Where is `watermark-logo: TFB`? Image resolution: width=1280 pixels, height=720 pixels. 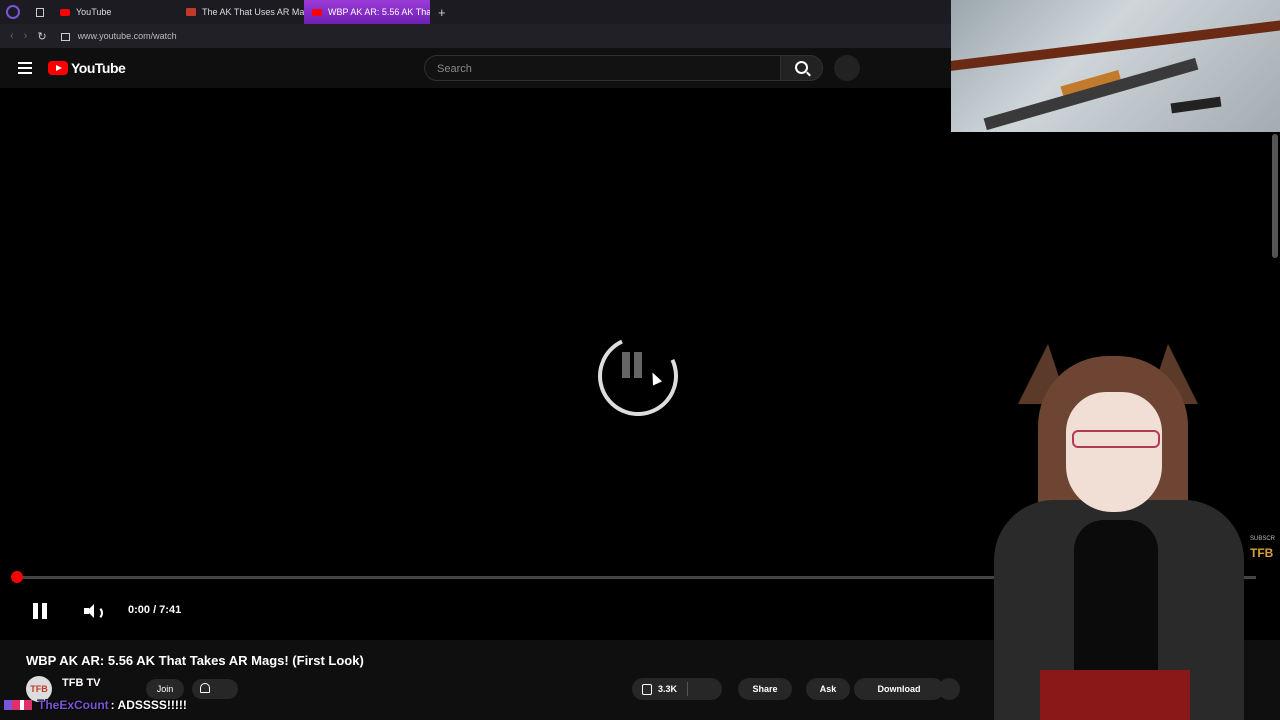 watermark-logo: TFB is located at coordinates (1262, 553).